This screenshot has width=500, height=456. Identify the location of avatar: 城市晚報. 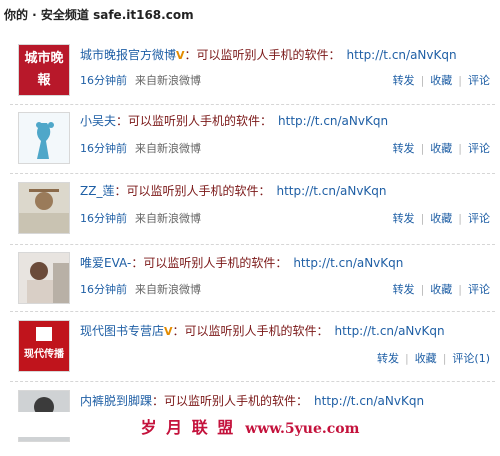
(44, 70).